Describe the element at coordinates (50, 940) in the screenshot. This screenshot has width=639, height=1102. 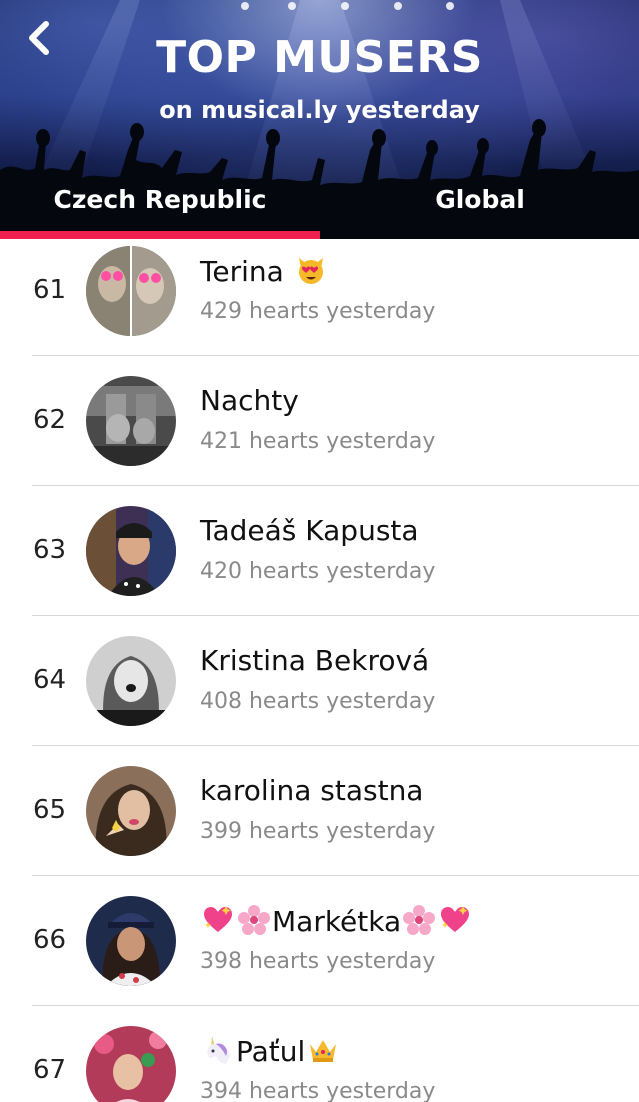
I see `rank-number: 66` at that location.